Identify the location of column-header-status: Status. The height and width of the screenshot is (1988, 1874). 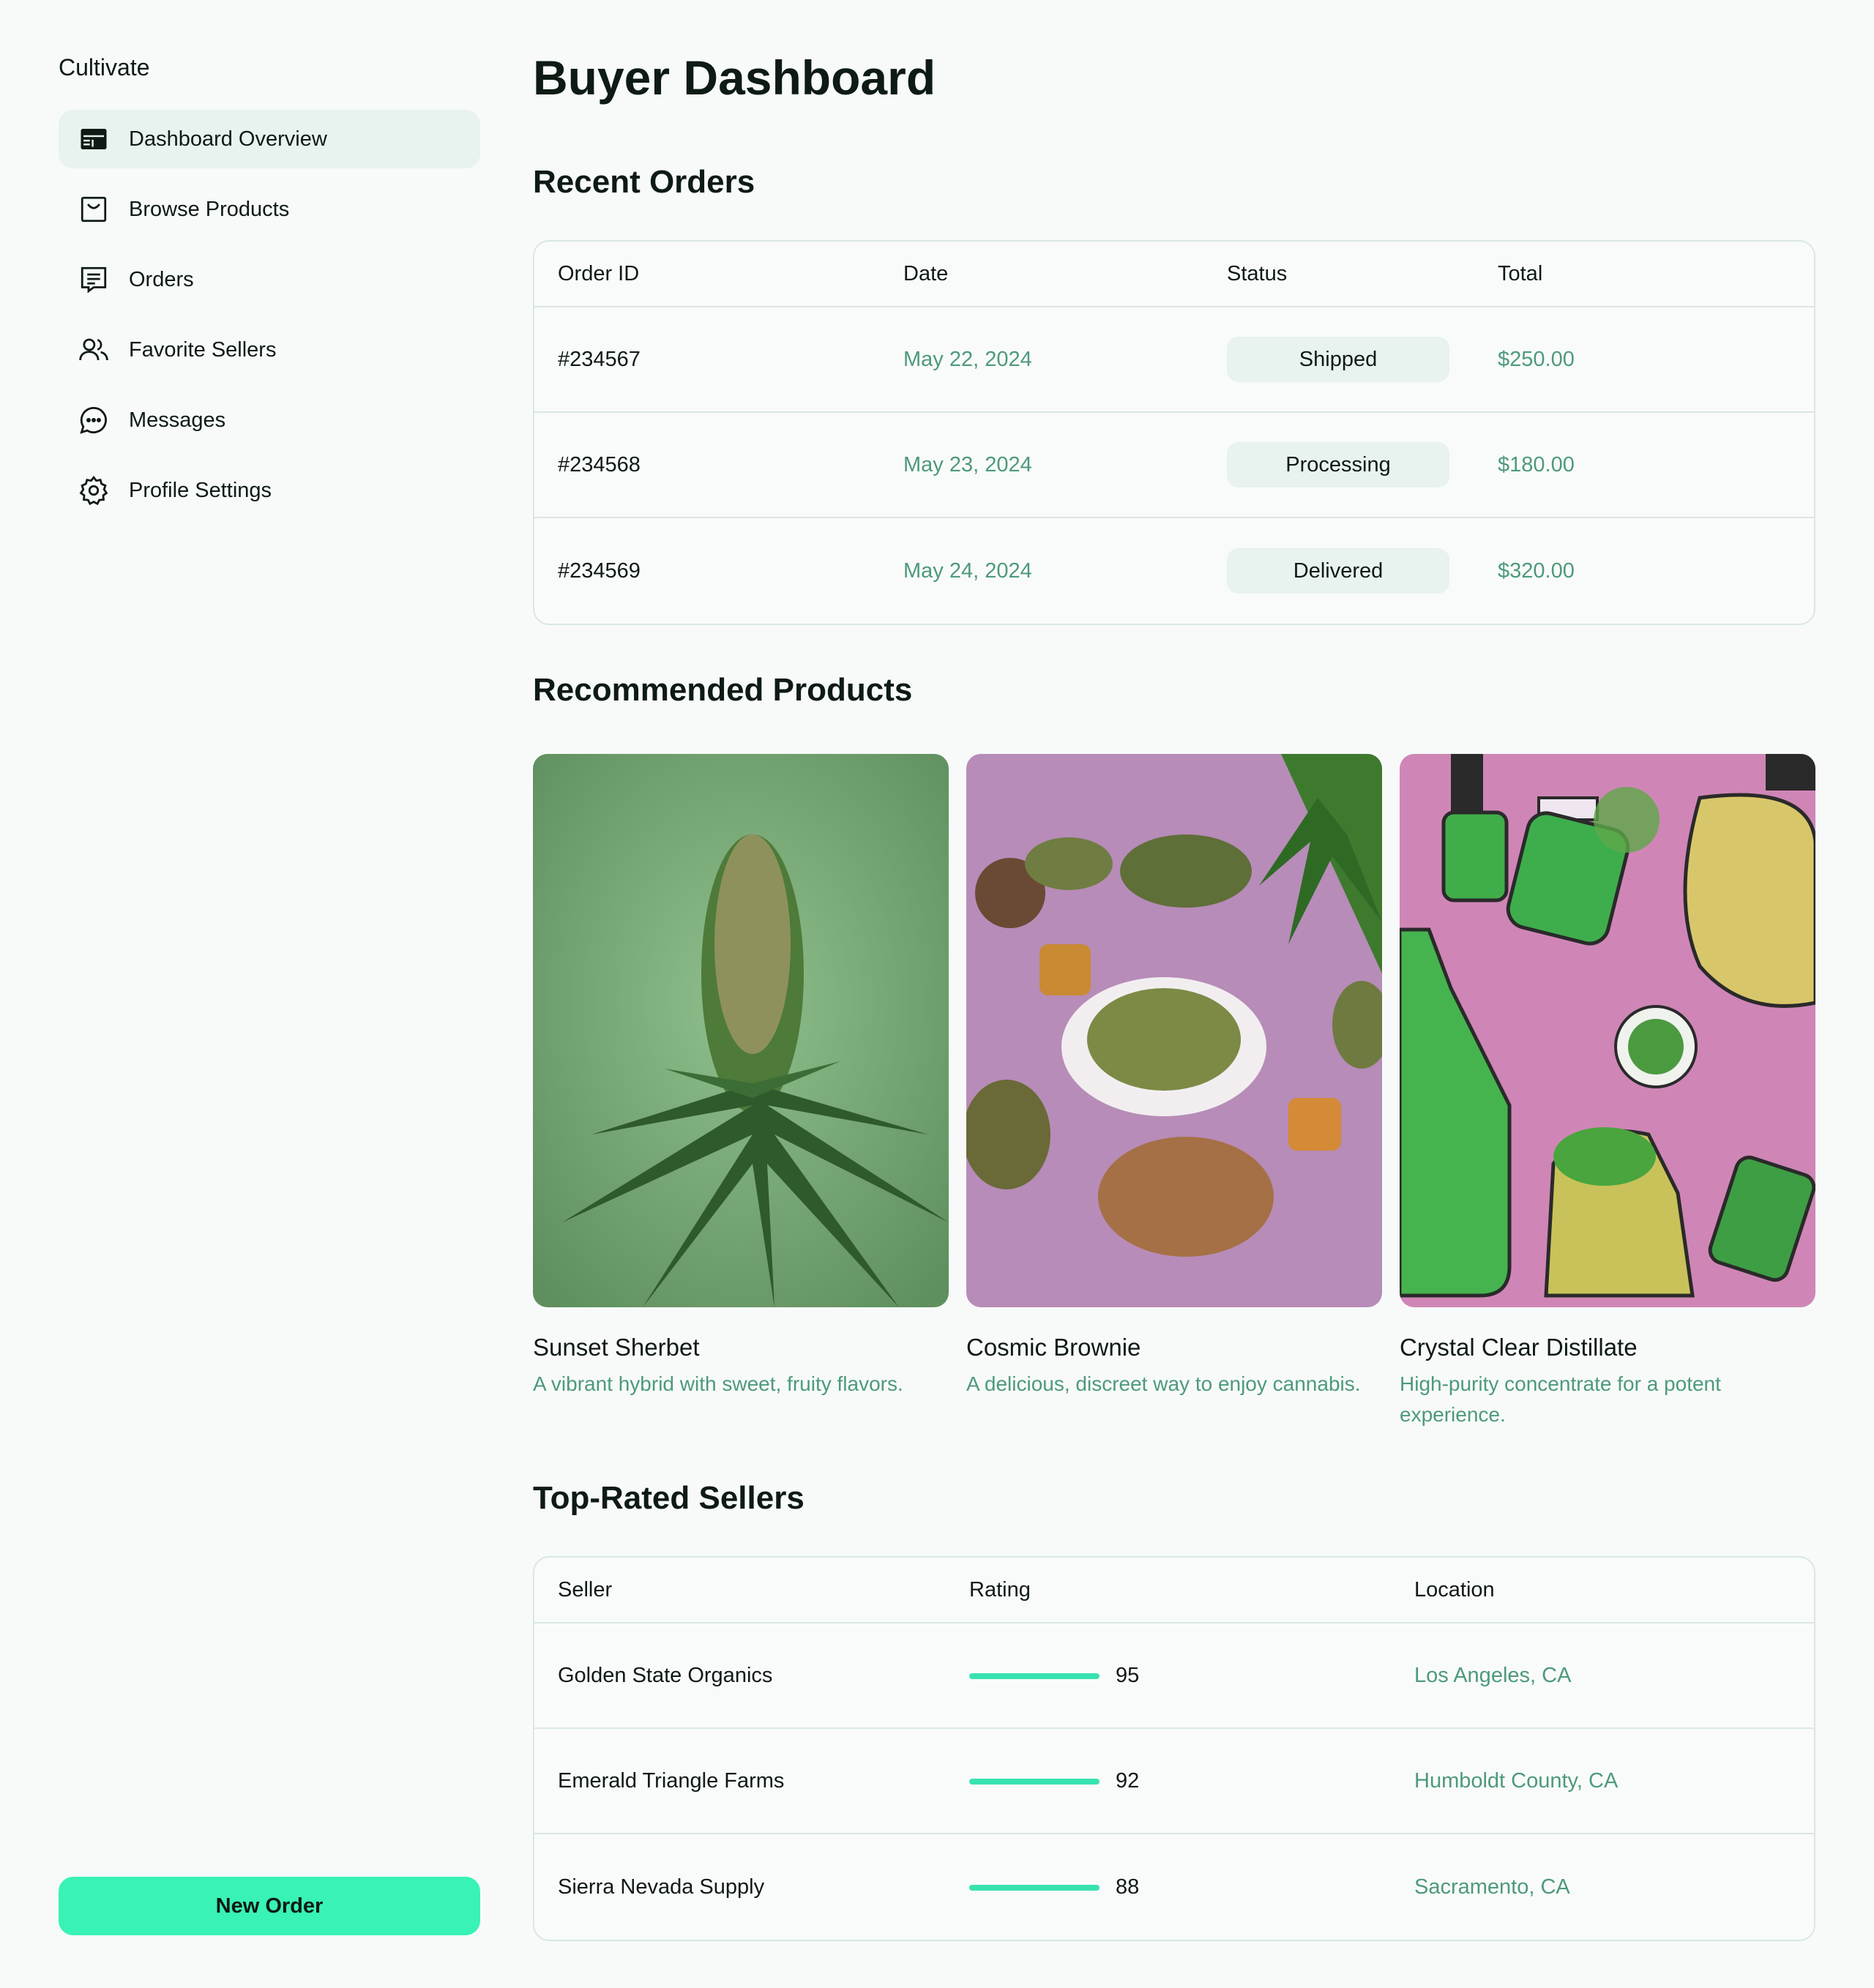
(1257, 273).